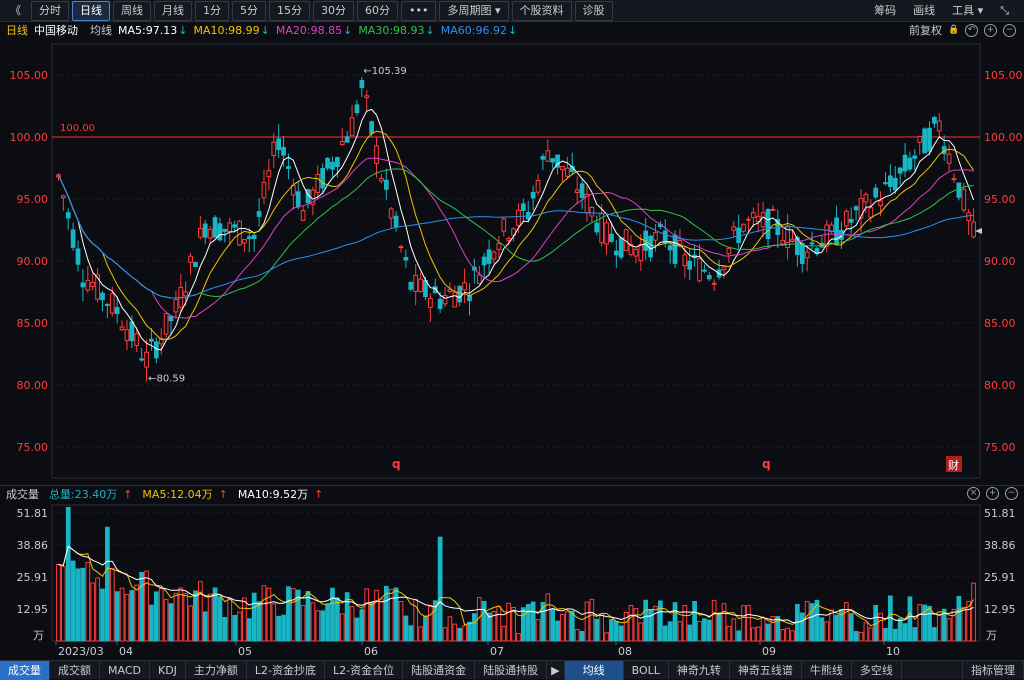 The image size is (1024, 680). I want to click on period-label: 日线, so click(17, 30).